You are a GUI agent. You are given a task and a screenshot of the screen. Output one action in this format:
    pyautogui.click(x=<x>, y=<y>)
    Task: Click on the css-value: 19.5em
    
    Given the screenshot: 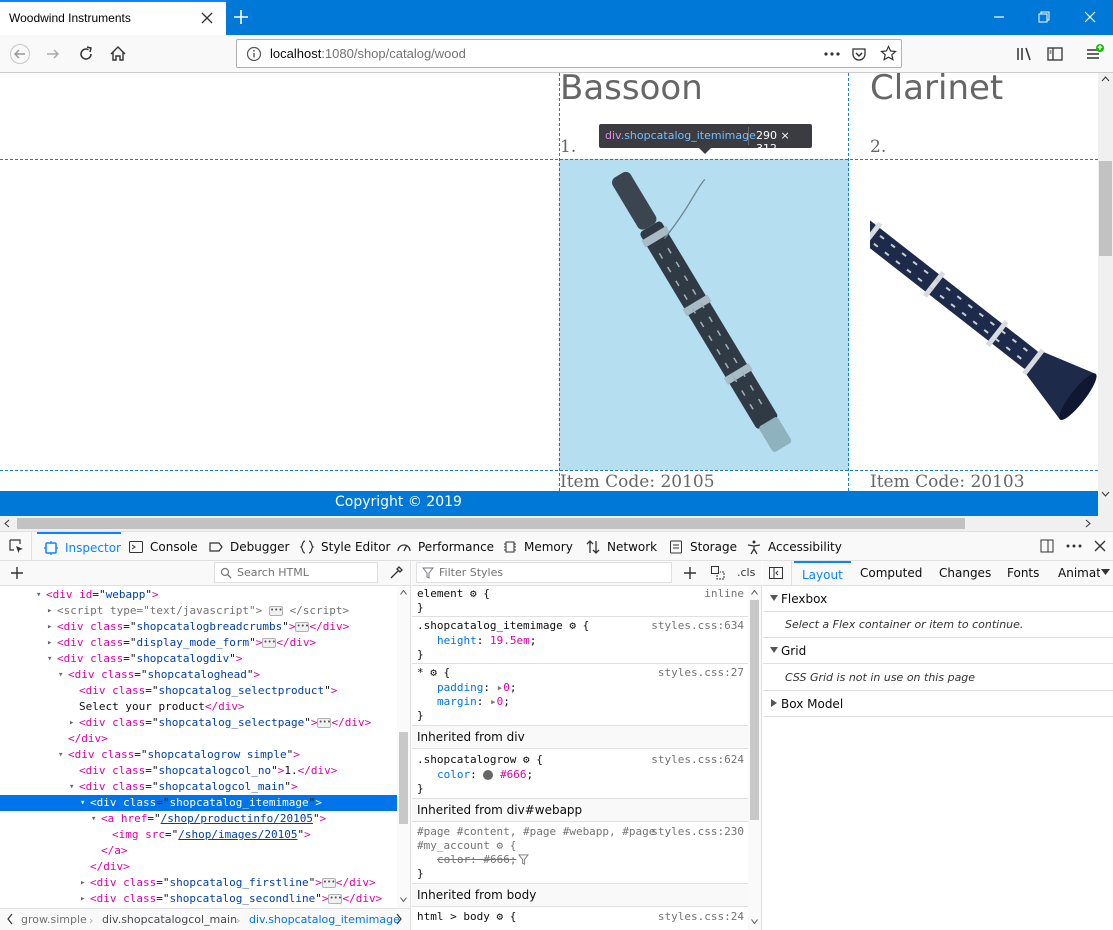 What is the action you would take?
    pyautogui.click(x=510, y=640)
    